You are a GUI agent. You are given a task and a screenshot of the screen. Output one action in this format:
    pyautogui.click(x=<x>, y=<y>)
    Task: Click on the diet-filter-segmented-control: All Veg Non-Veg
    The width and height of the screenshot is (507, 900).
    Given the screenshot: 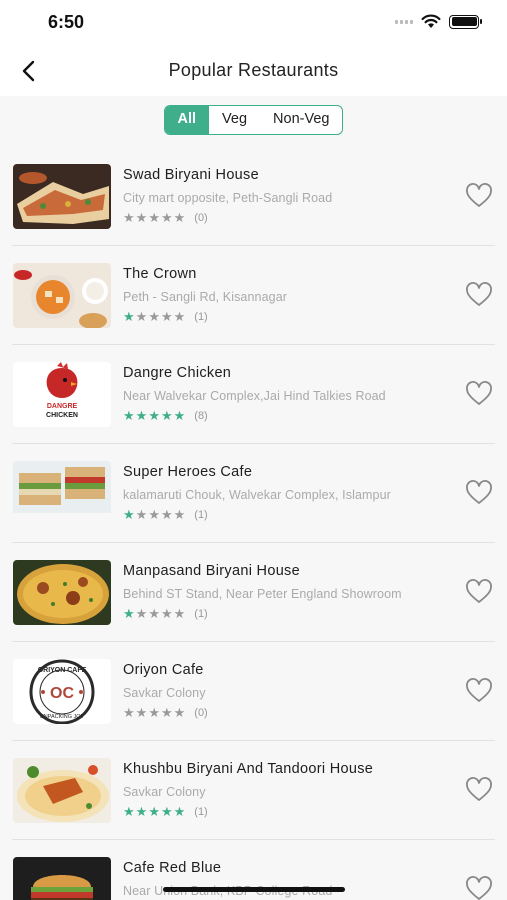 What is the action you would take?
    pyautogui.click(x=253, y=120)
    